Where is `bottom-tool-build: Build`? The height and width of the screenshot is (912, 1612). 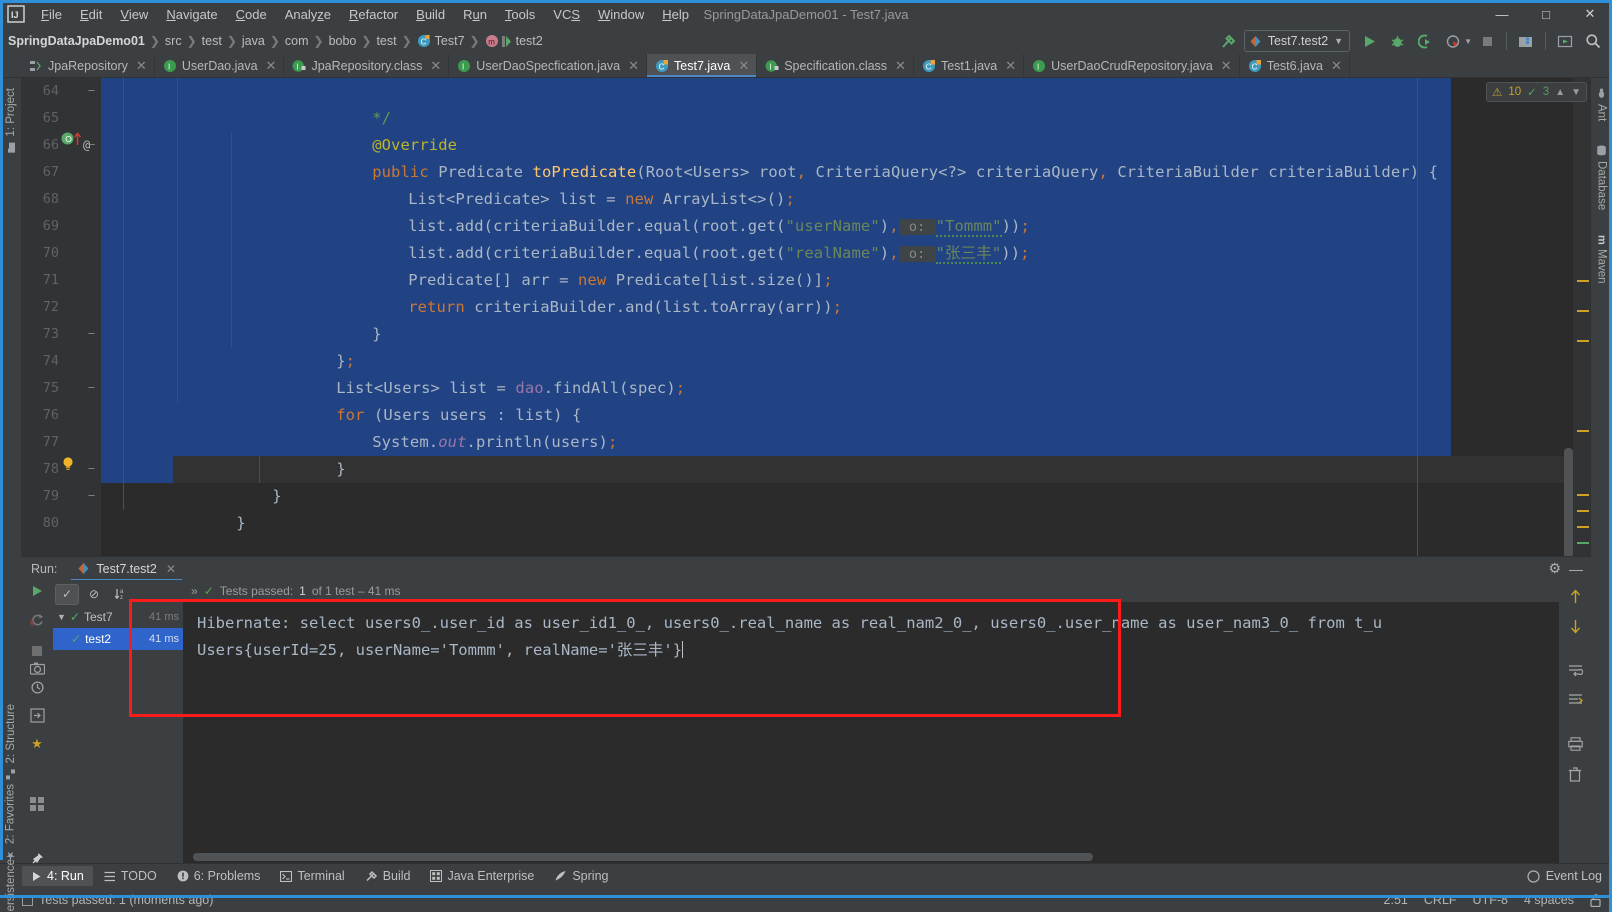 bottom-tool-build: Build is located at coordinates (388, 876).